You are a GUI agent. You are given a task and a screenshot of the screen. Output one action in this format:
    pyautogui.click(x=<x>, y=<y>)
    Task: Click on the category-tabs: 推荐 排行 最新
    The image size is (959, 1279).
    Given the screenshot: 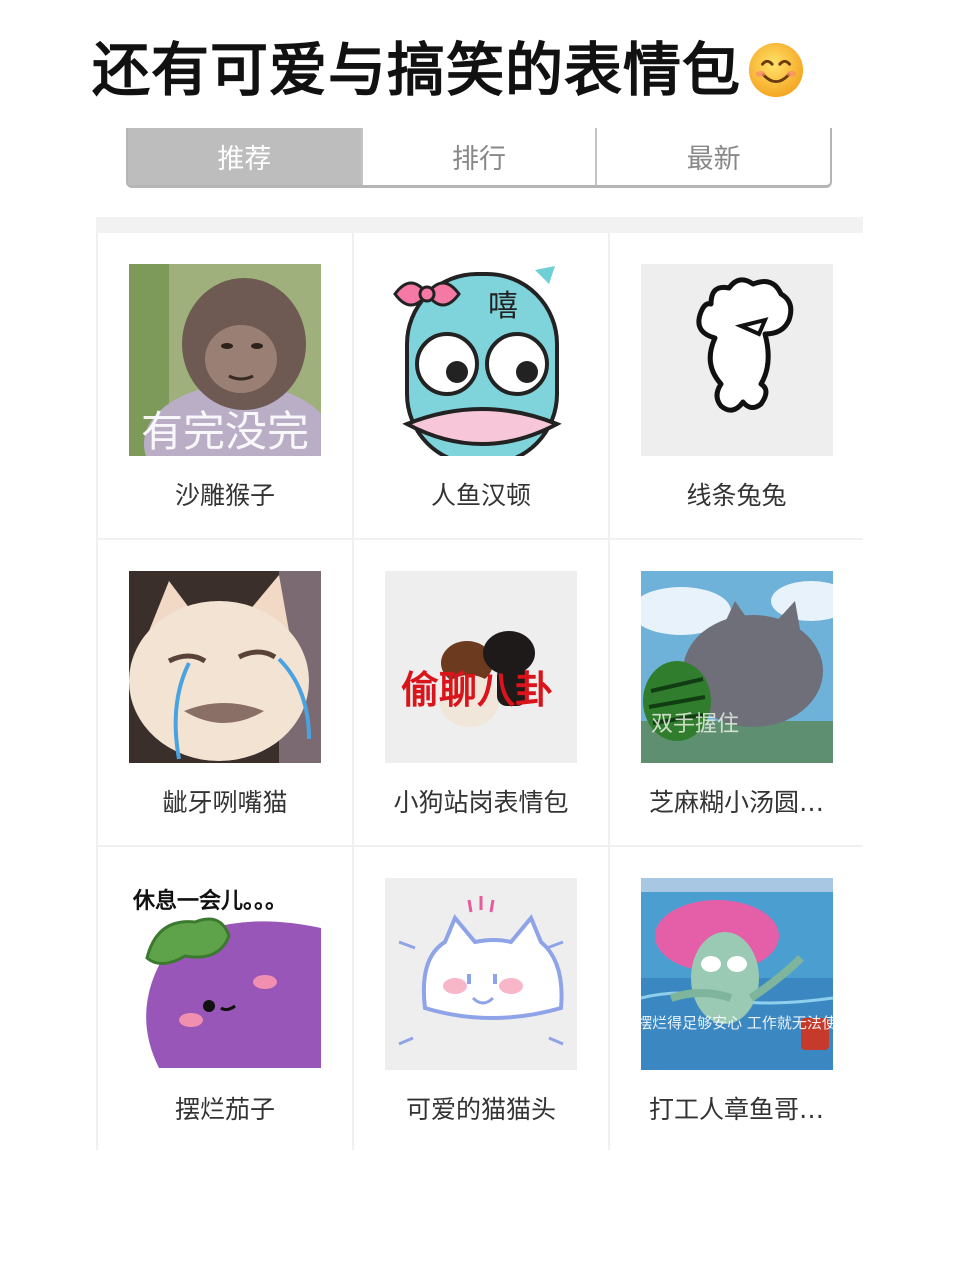 What is the action you would take?
    pyautogui.click(x=479, y=158)
    